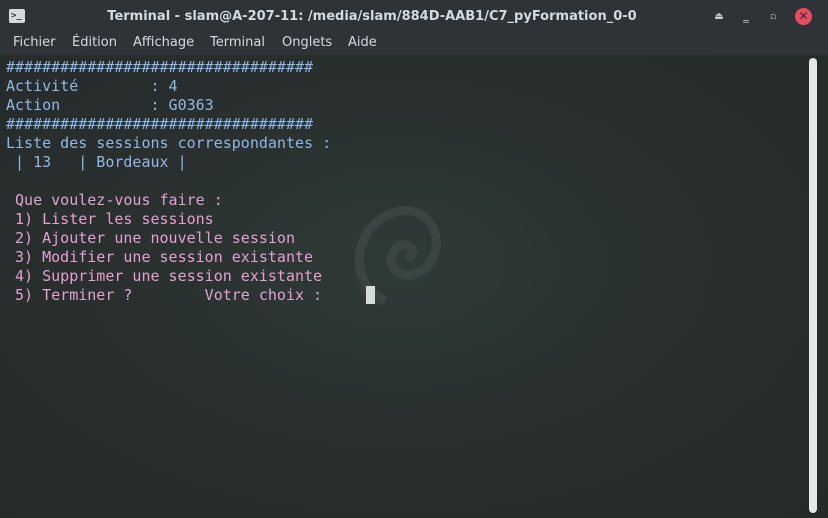 The image size is (828, 518). Describe the element at coordinates (34, 44) in the screenshot. I see `menu-fichier: Fichier` at that location.